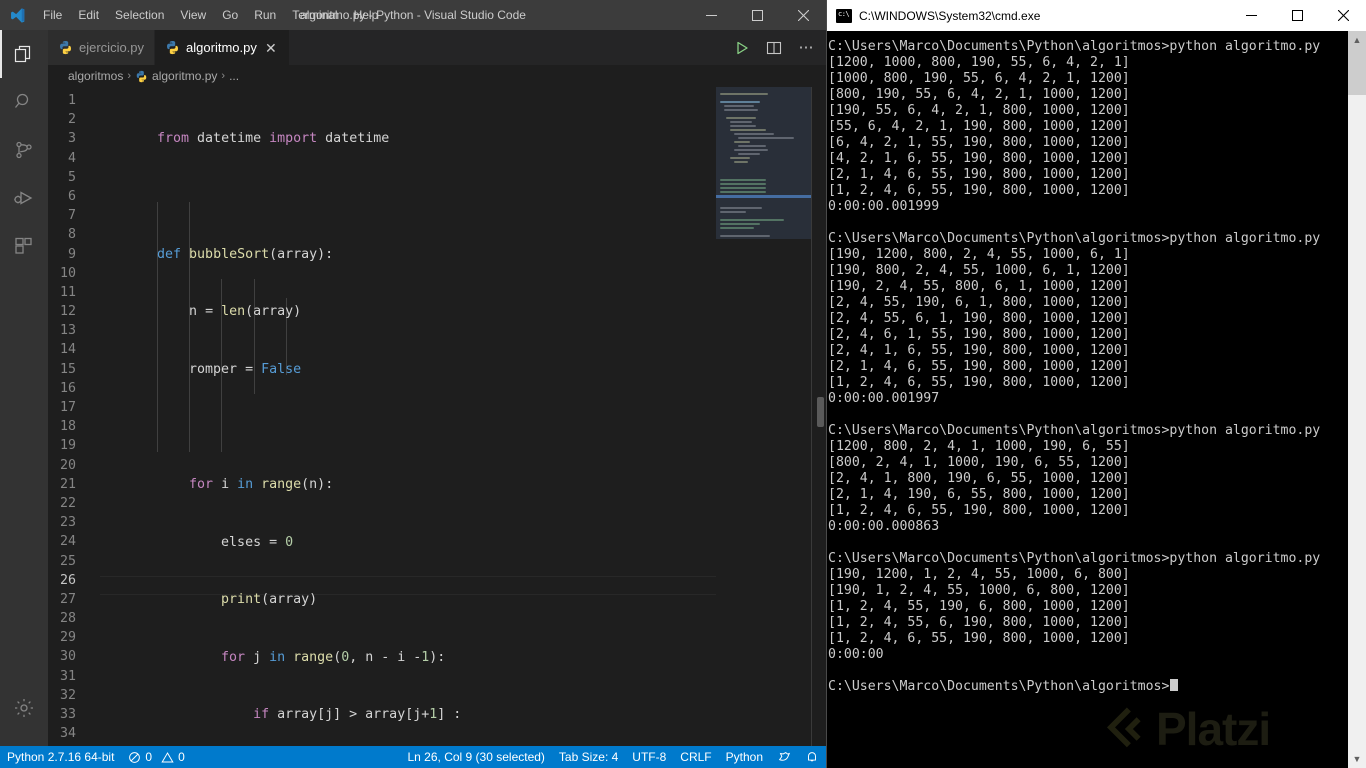  What do you see at coordinates (979, 286) in the screenshot?
I see `cmd-output-line: [190, 2, 4, 55, 800, 6, 1, 1000, 1200]` at bounding box center [979, 286].